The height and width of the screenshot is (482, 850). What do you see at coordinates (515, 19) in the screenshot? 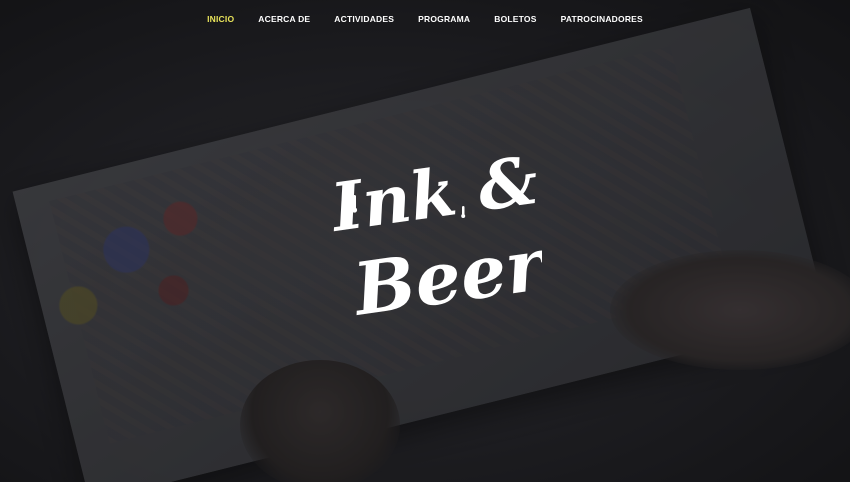
I see `nav-item-boletos: BOLETOS` at bounding box center [515, 19].